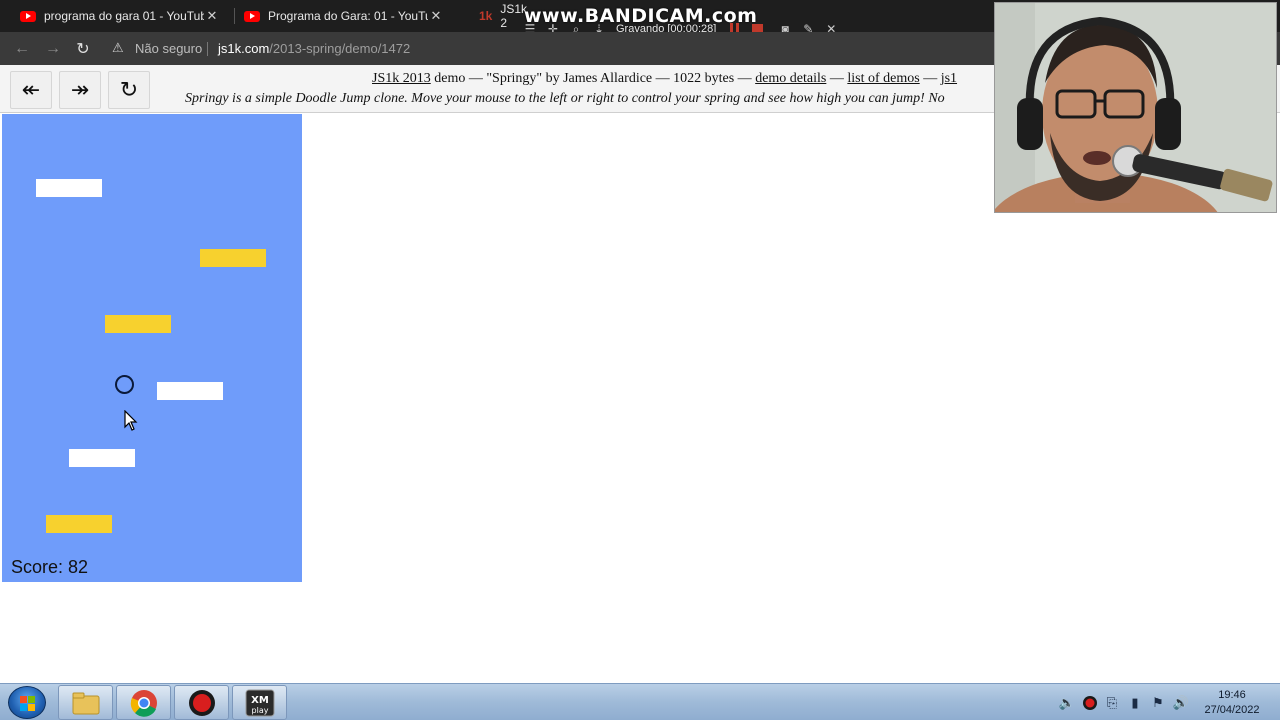  I want to click on event-link: JS1k 2013, so click(401, 78).